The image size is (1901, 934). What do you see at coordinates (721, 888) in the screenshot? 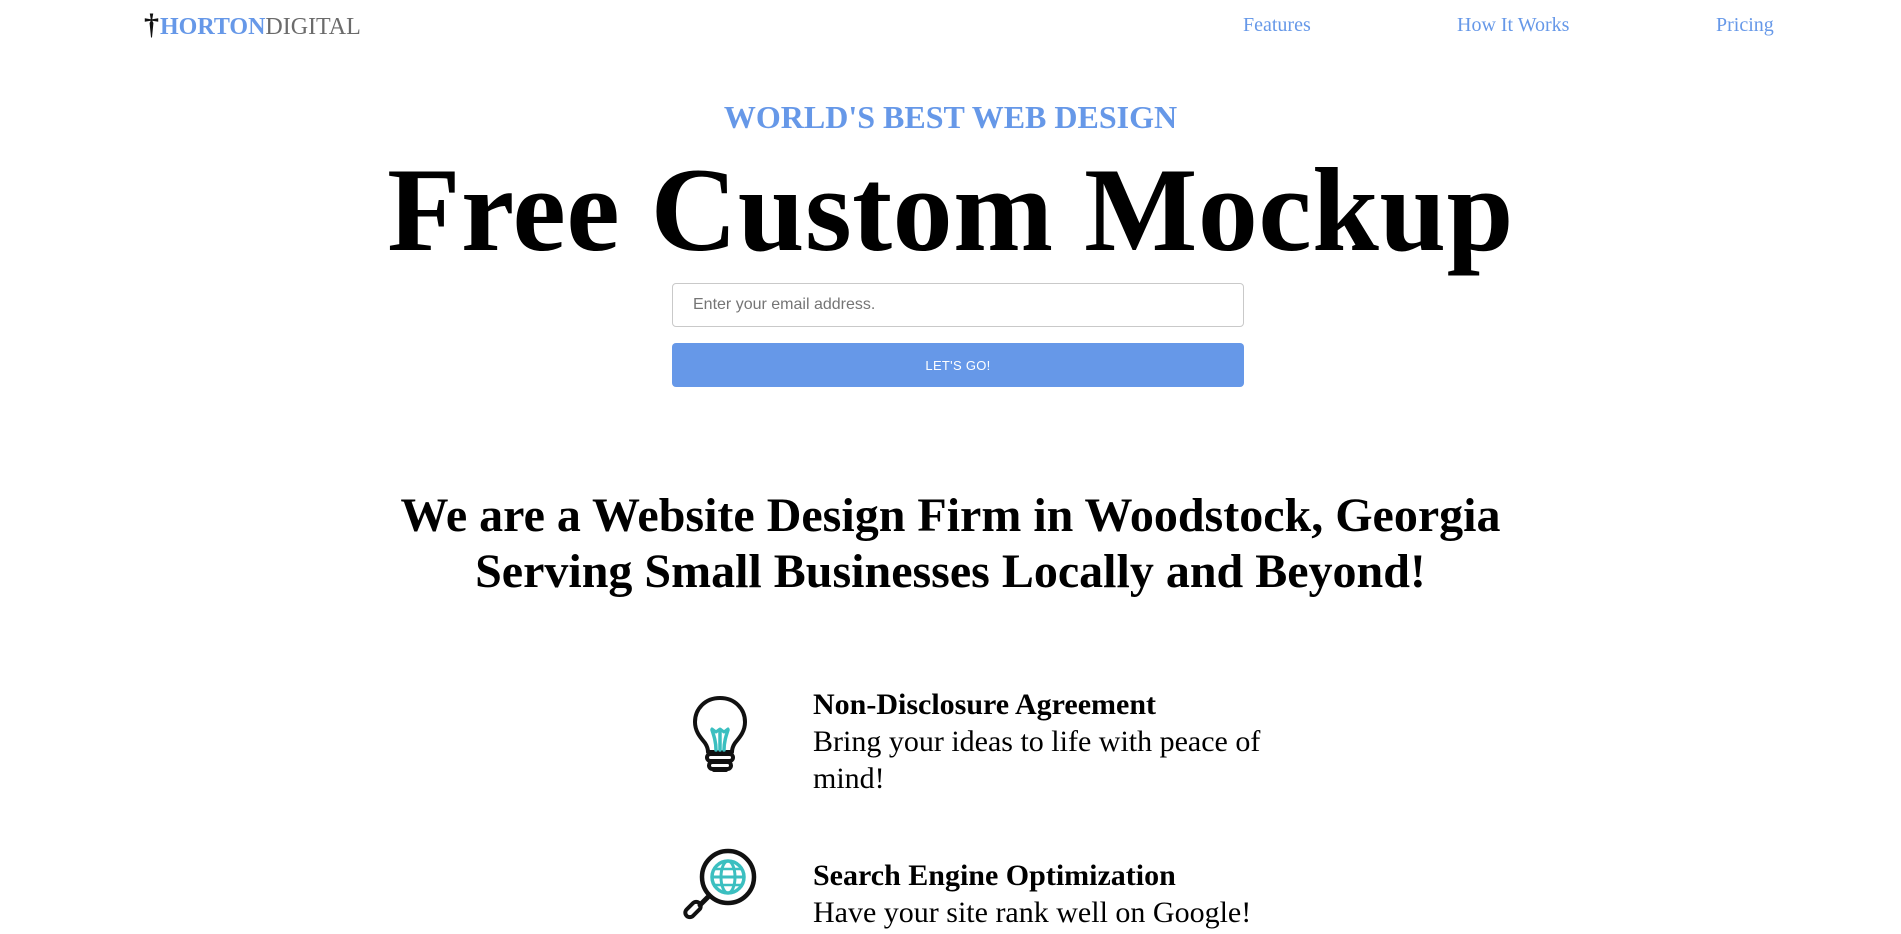
I see `magnifier-globe-icon` at bounding box center [721, 888].